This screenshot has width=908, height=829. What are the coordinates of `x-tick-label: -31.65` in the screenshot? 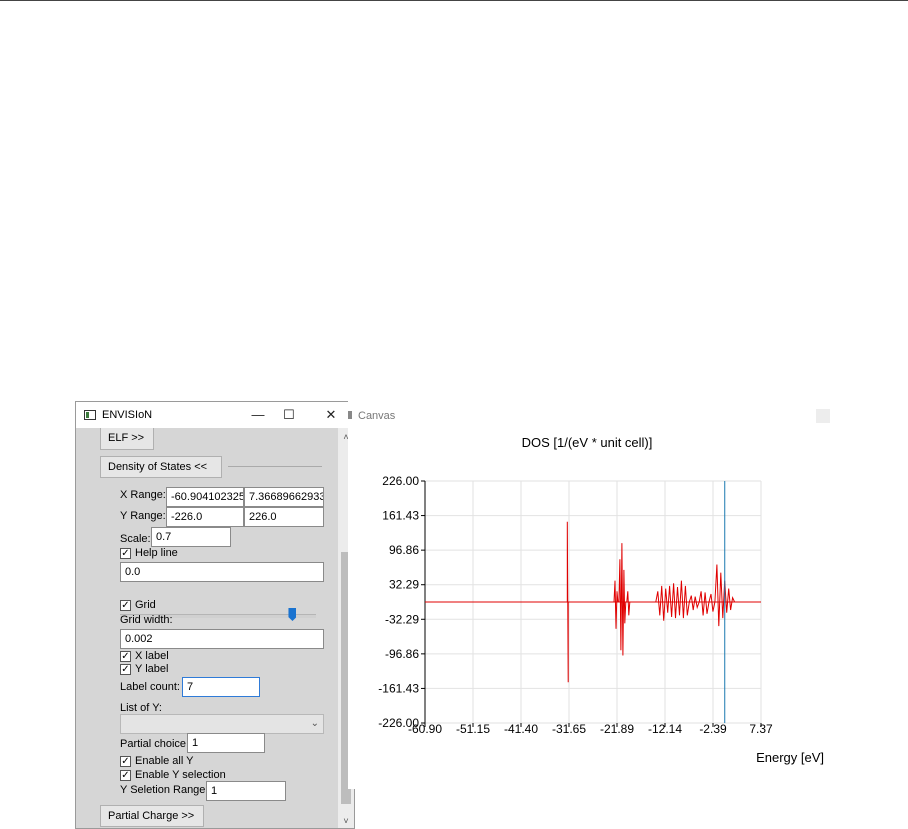 It's located at (569, 729).